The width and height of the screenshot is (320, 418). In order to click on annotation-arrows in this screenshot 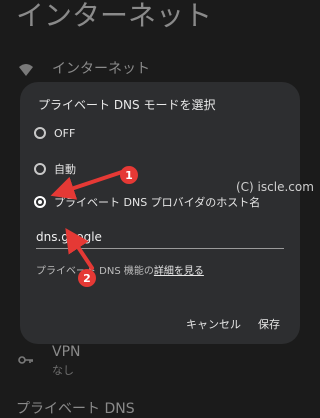, I will do `click(87, 220)`.